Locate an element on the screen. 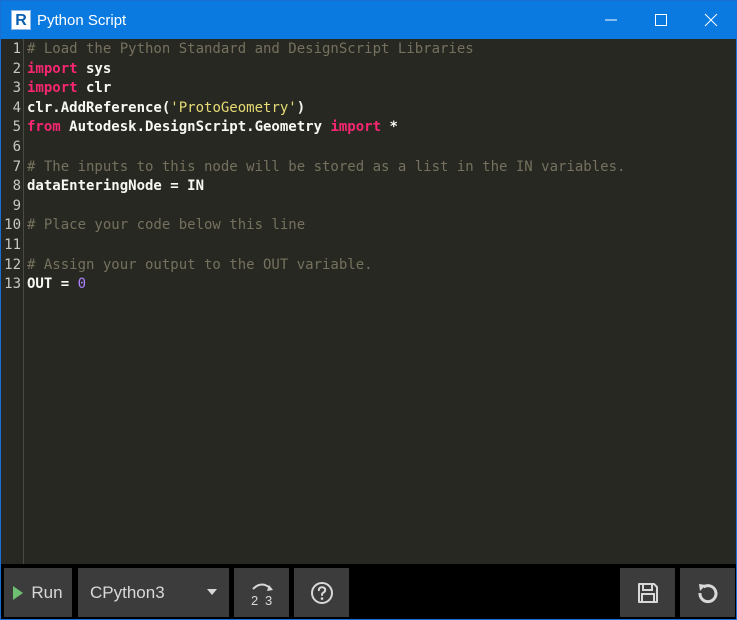 Image resolution: width=737 pixels, height=620 pixels. minimize-icon is located at coordinates (611, 20).